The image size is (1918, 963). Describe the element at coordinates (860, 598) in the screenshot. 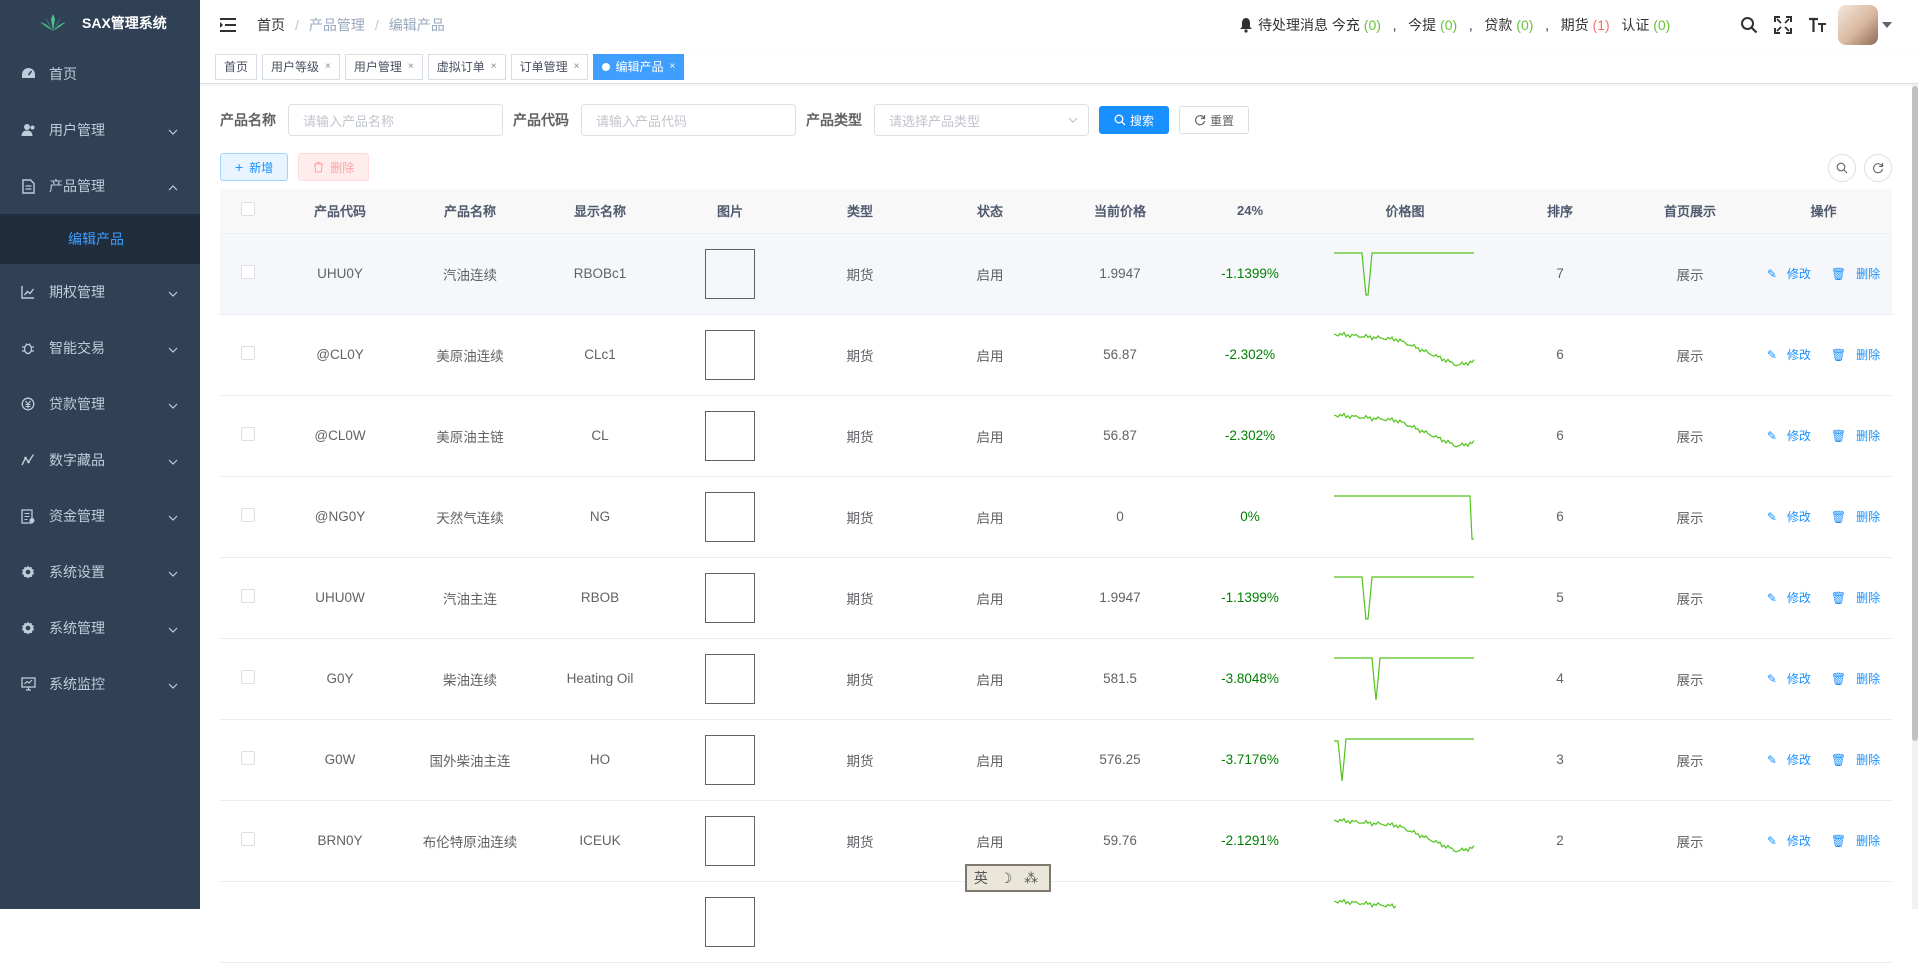

I see `cell-type: 期货` at that location.